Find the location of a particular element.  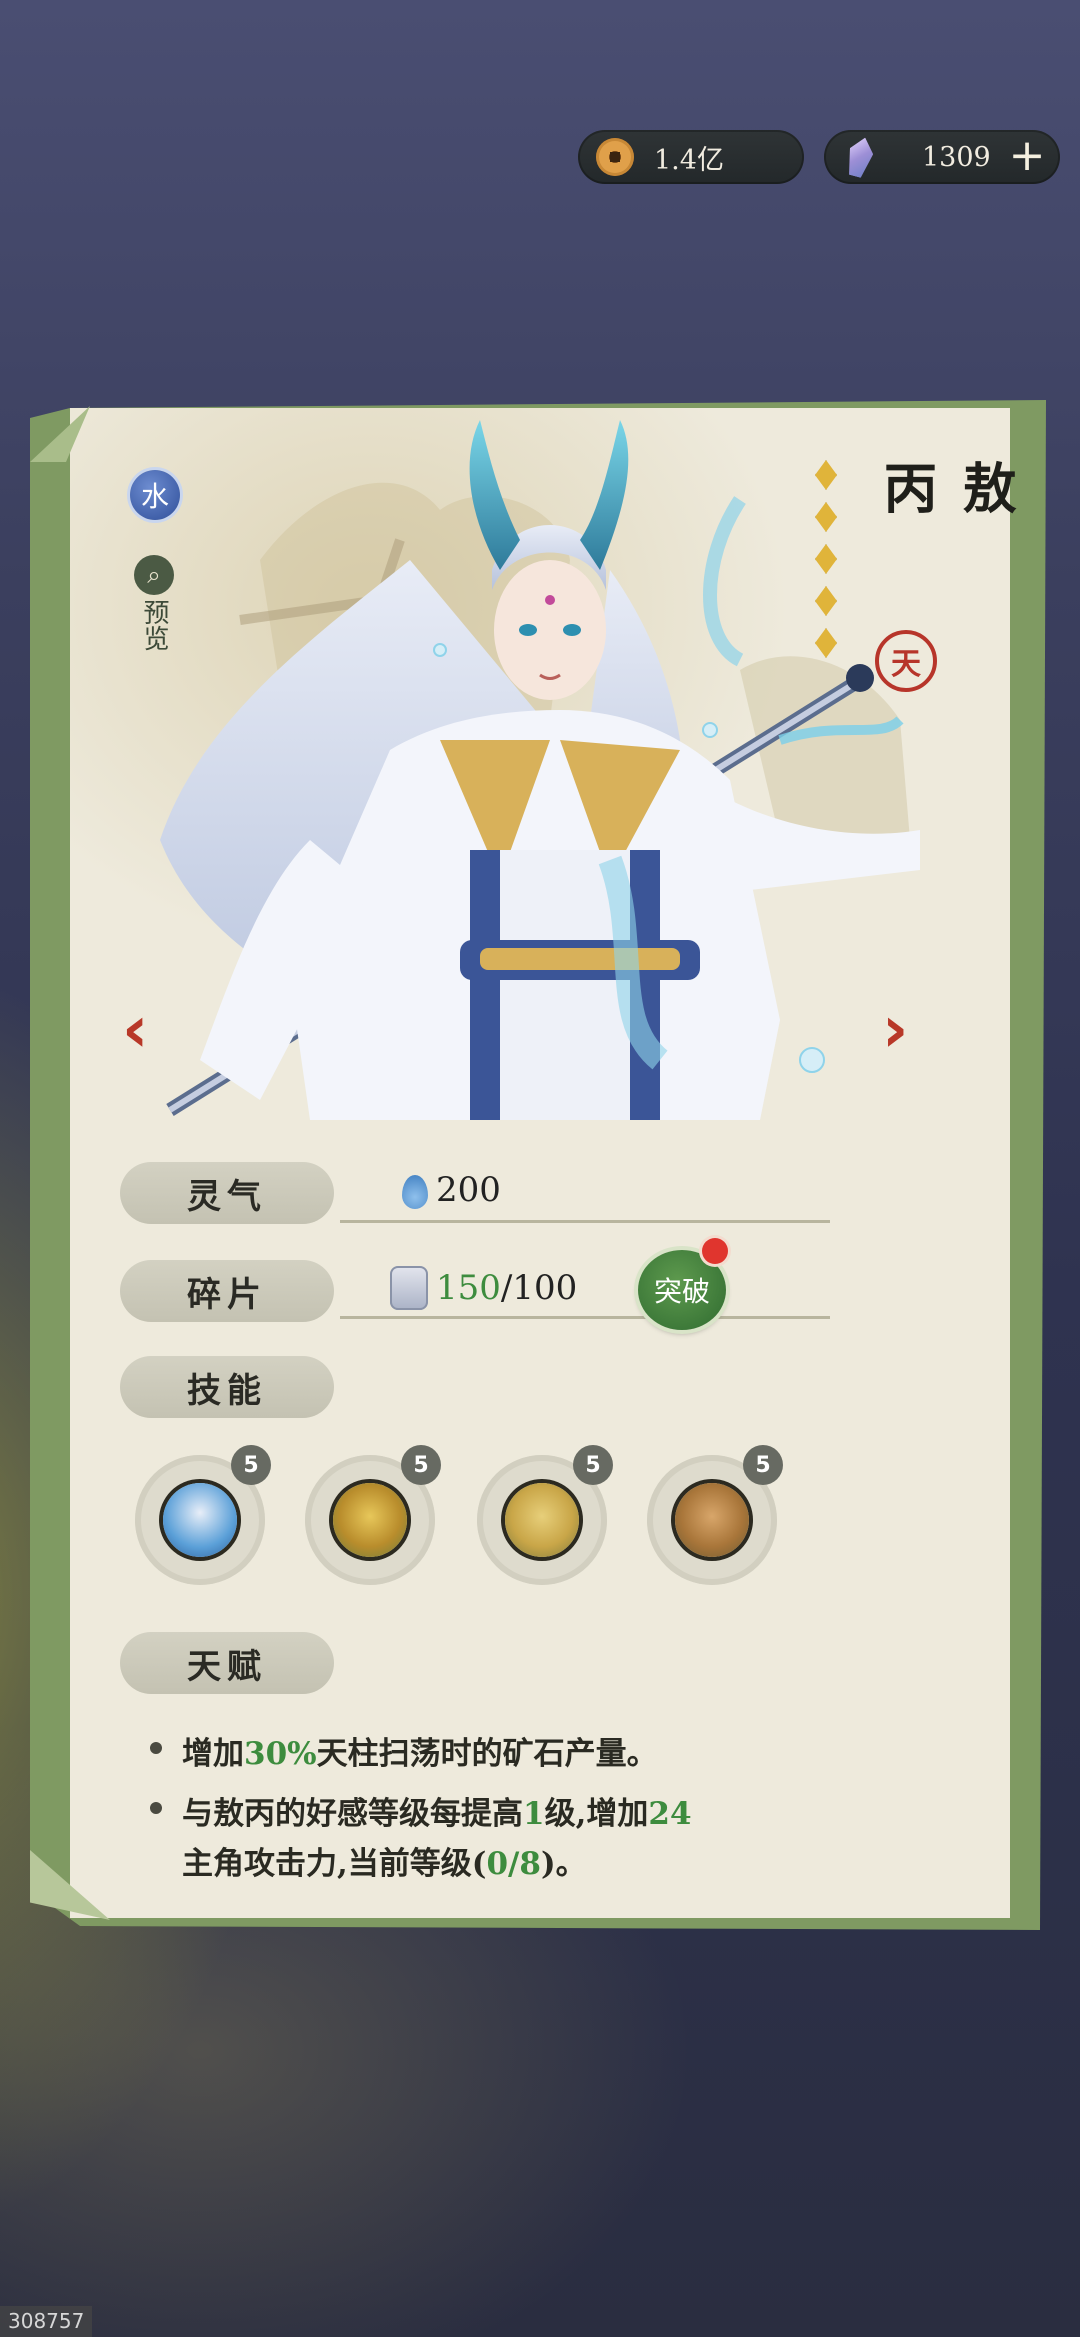

crystal-gem-icon is located at coordinates (860, 157).